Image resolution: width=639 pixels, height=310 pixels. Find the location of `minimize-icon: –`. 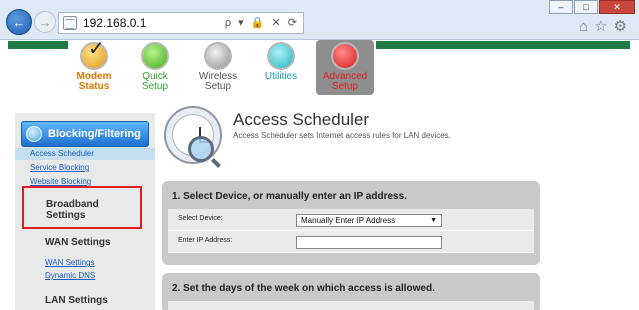

minimize-icon: – is located at coordinates (561, 7).